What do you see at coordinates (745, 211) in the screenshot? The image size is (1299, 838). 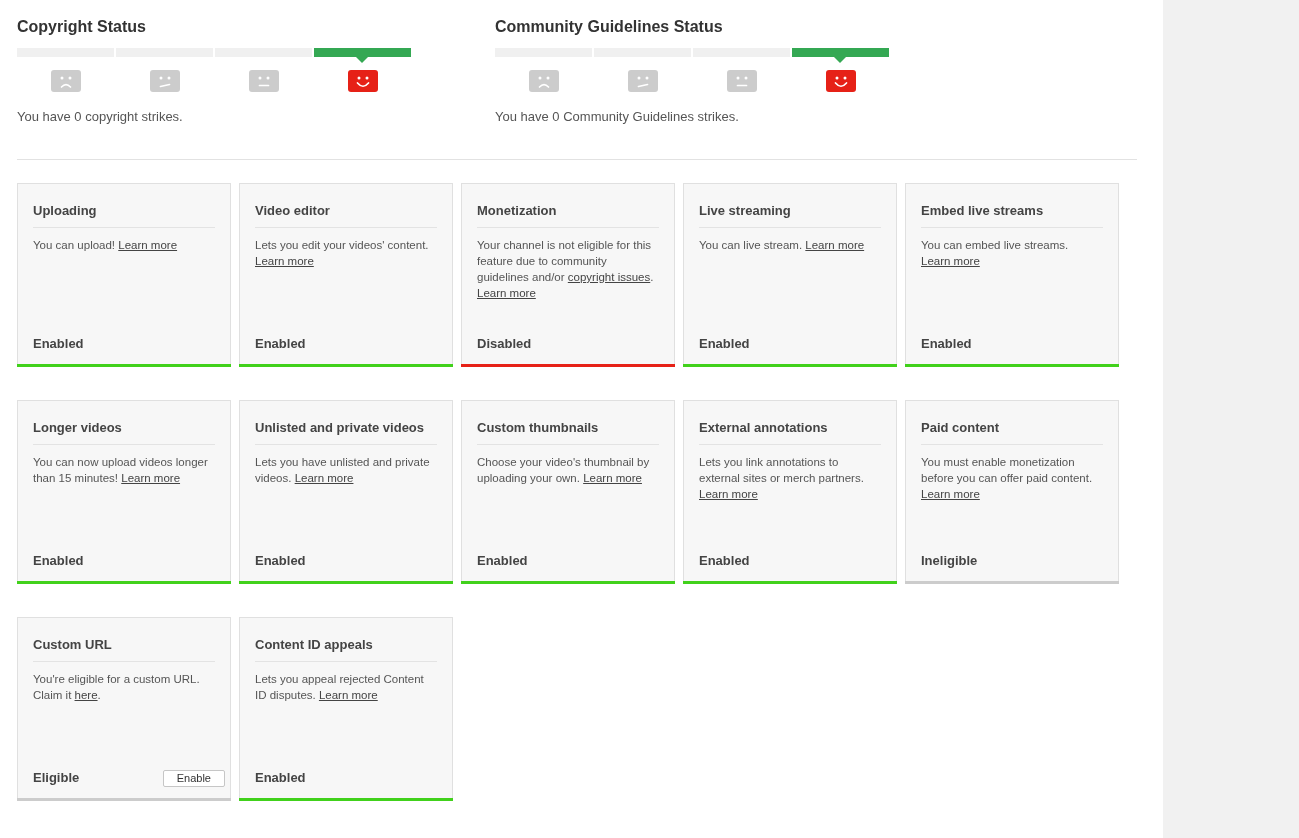 I see `card-title: Live streaming` at bounding box center [745, 211].